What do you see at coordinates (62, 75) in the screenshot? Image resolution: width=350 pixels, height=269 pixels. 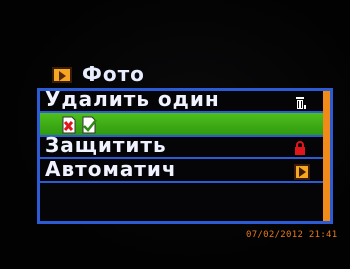 I see `play-folder-icon` at bounding box center [62, 75].